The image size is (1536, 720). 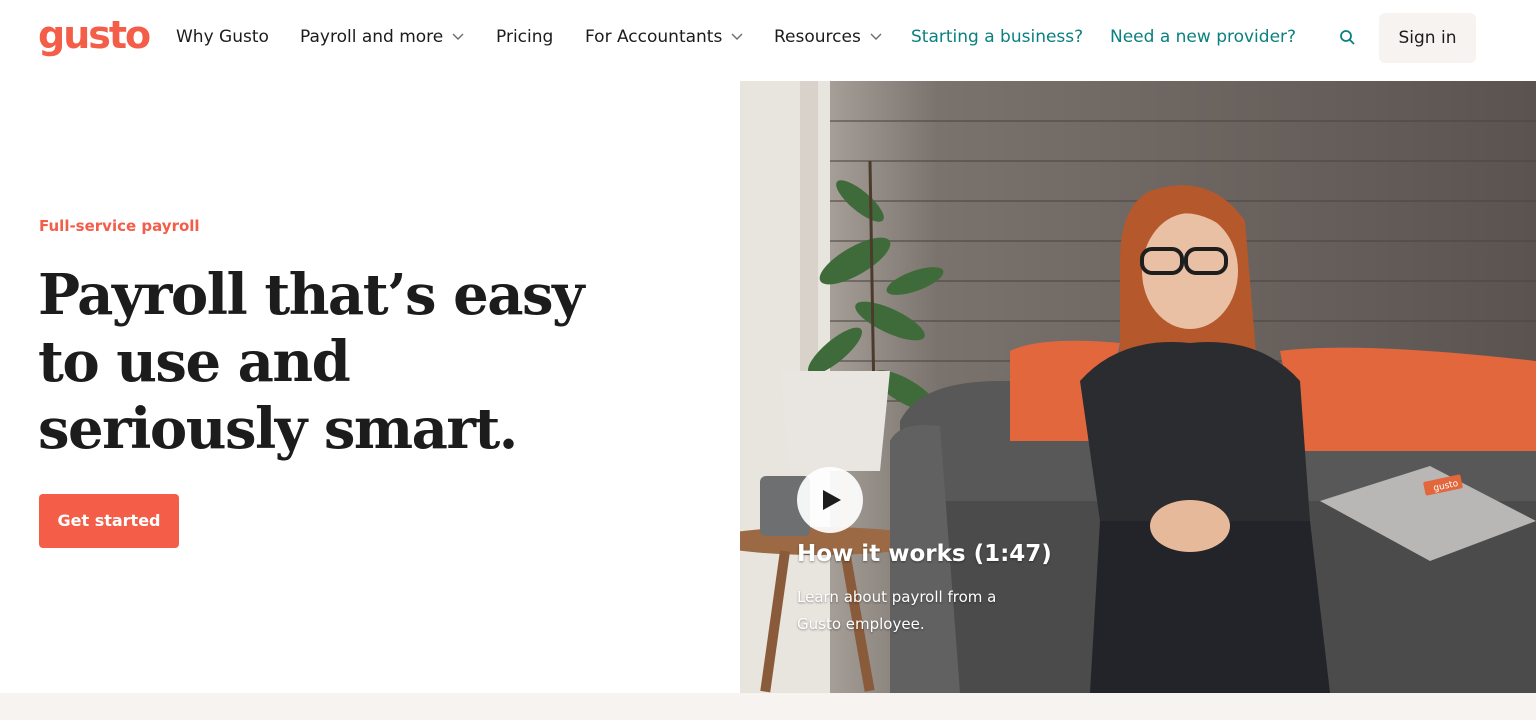 I want to click on search-icon, so click(x=1347, y=37).